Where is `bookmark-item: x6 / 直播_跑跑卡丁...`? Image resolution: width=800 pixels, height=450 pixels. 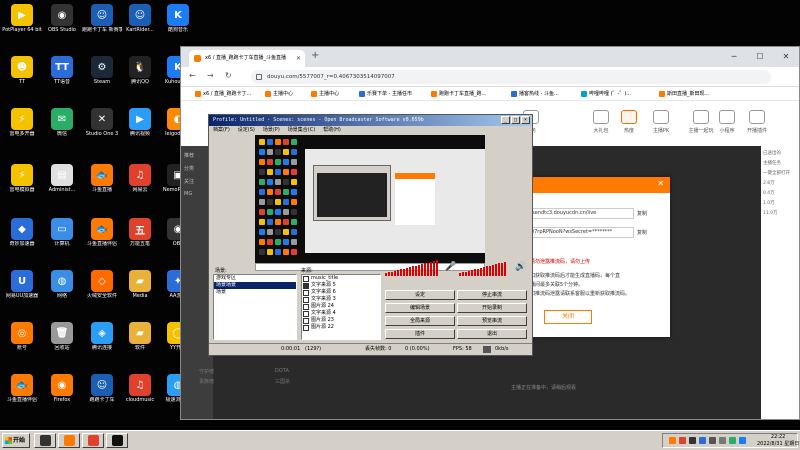 bookmark-item: x6 / 直播_跑跑卡丁... is located at coordinates (223, 93).